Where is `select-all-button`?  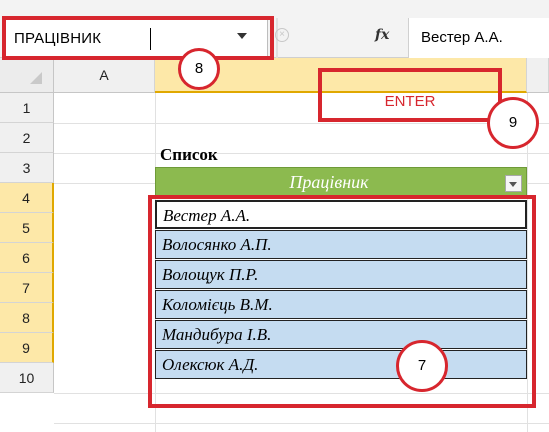 select-all-button is located at coordinates (27, 75).